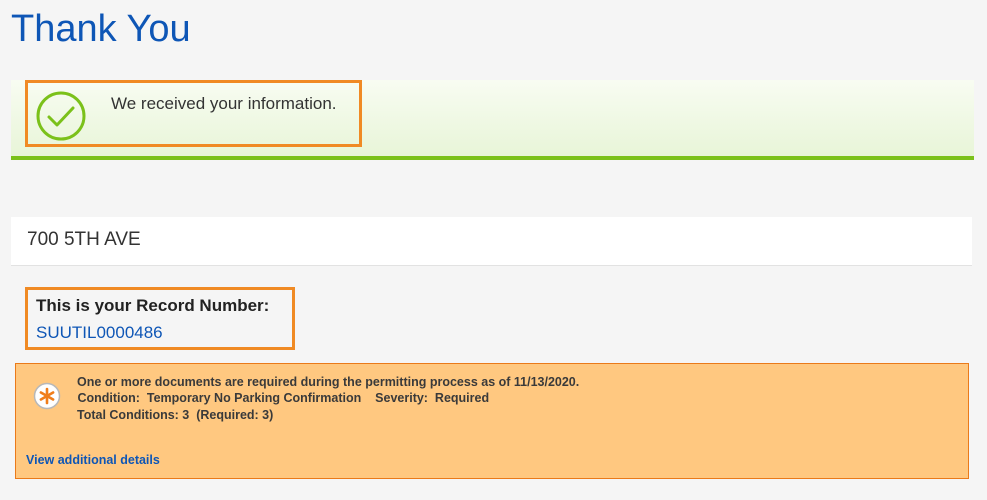 This screenshot has height=500, width=987. What do you see at coordinates (99, 333) in the screenshot?
I see `record-number-link: SUUTIL0000486` at bounding box center [99, 333].